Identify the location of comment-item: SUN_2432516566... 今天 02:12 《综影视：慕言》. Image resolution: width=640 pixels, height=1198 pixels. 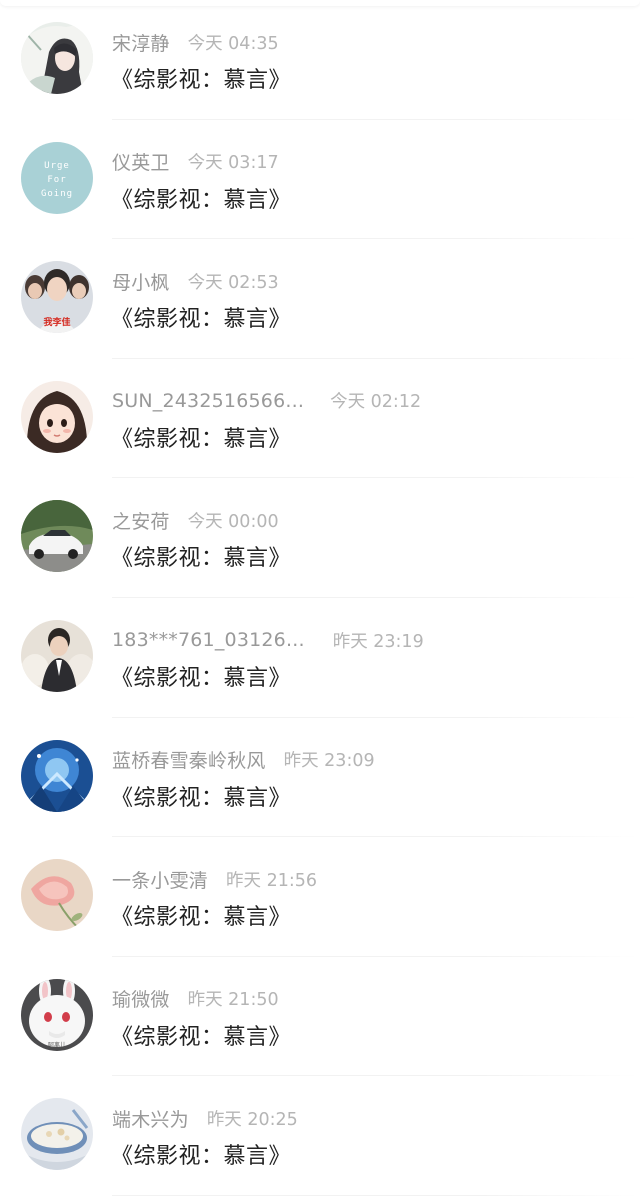
(320, 419).